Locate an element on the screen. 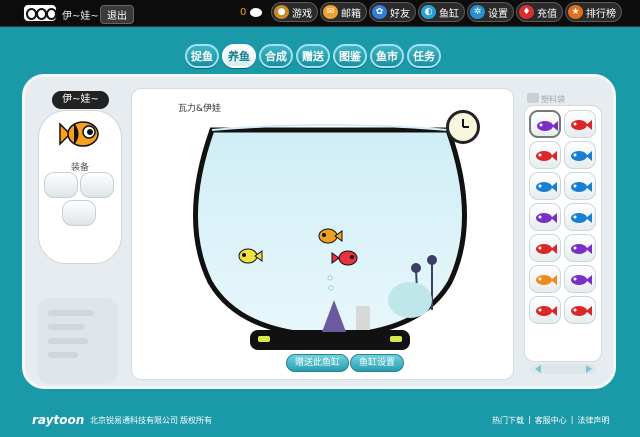 This screenshot has height=437, width=640. tab-fish-market: 鱼市 is located at coordinates (387, 56).